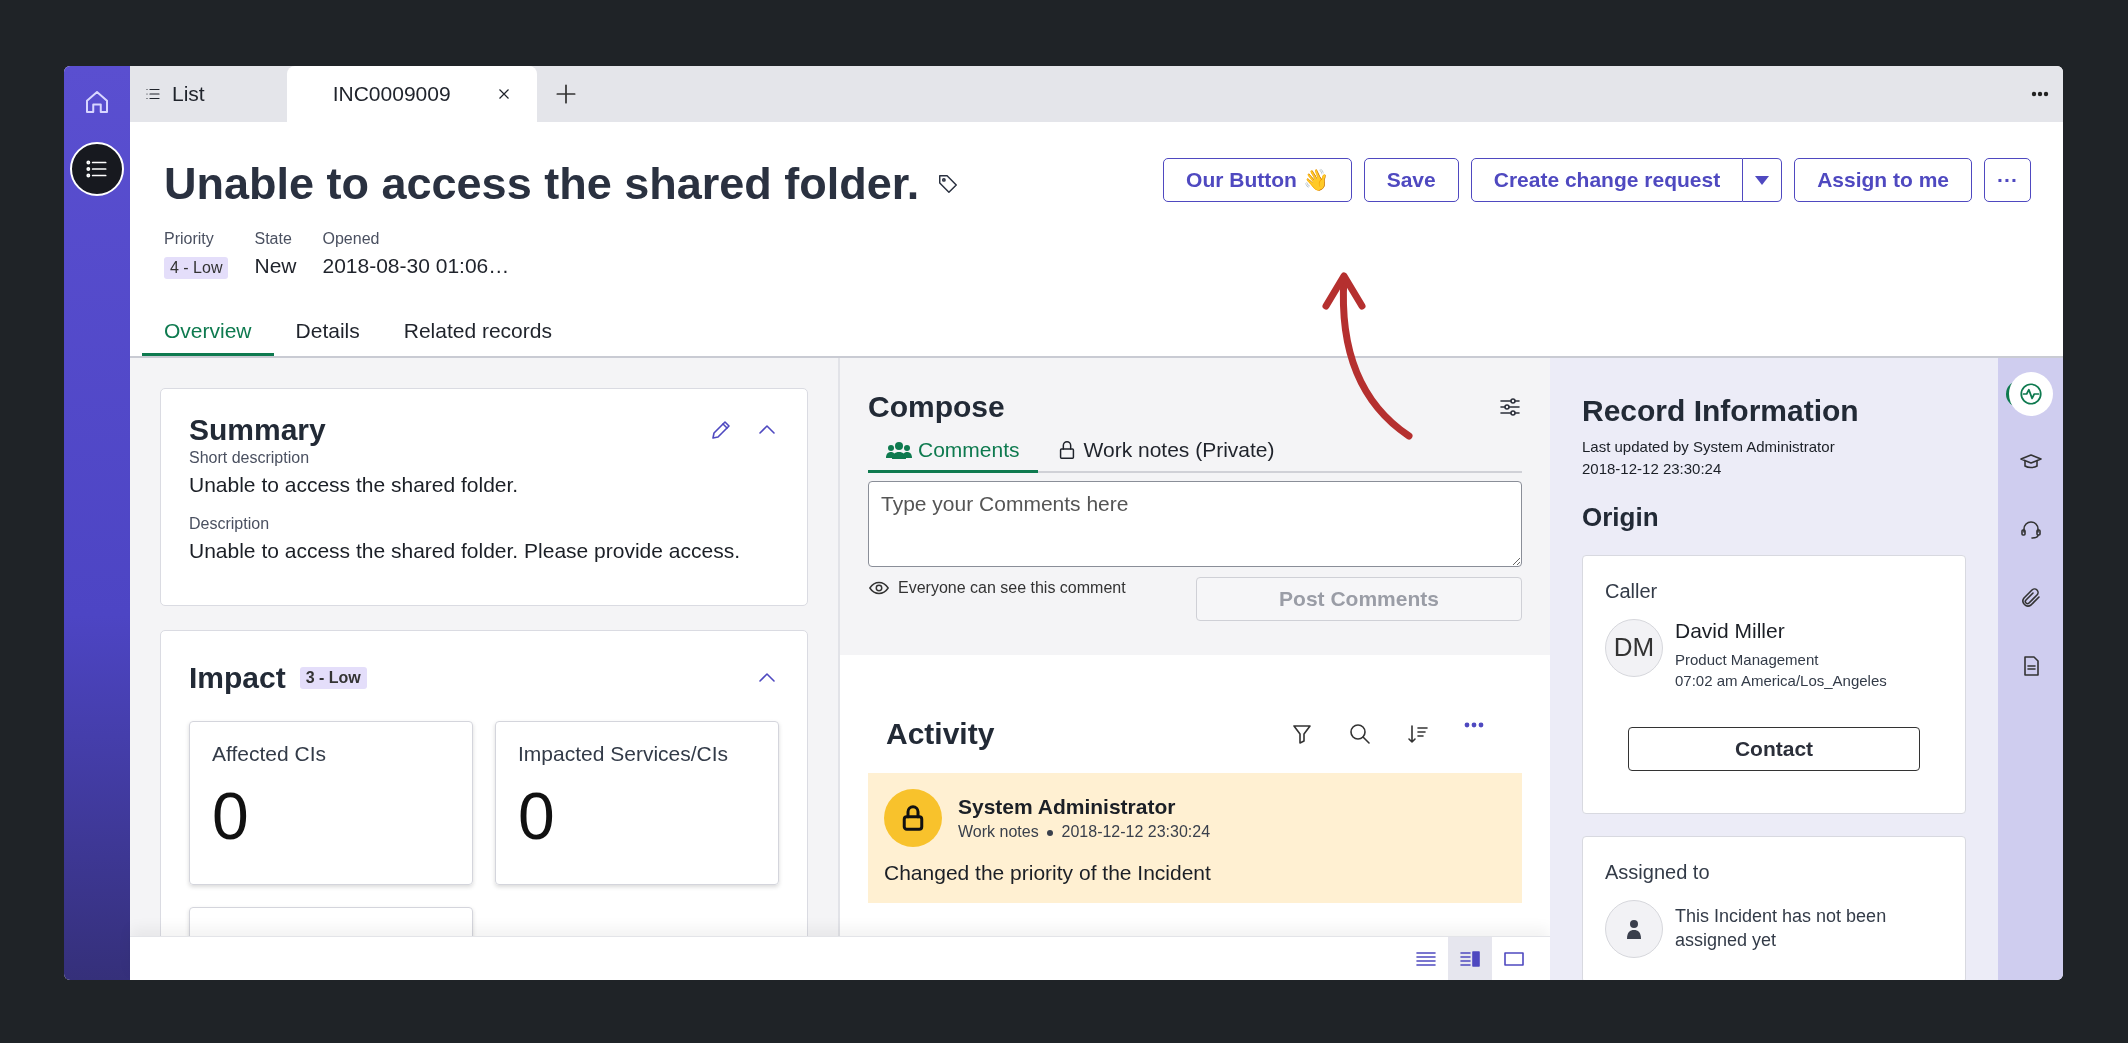  Describe the element at coordinates (1747, 659) in the screenshot. I see `caller-department: Product Management` at that location.